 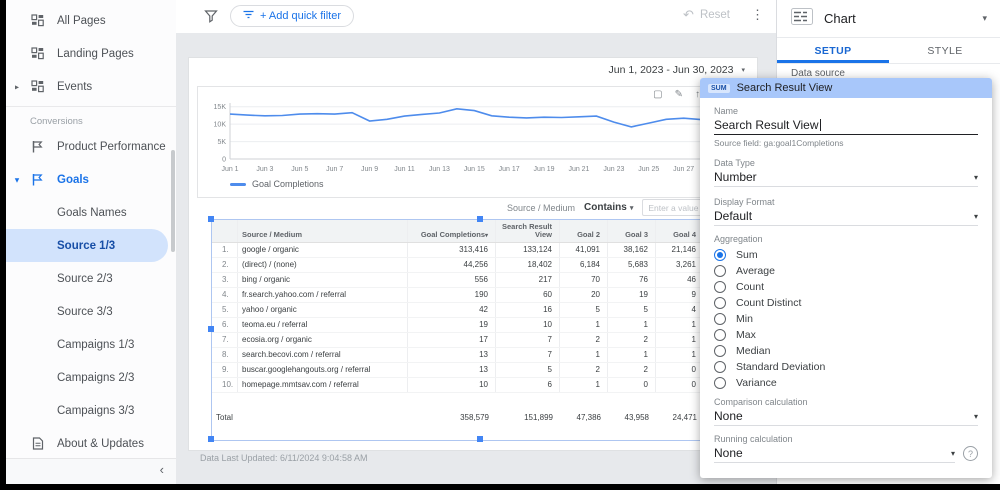 What do you see at coordinates (632, 231) in the screenshot?
I see `header-cell: Goal 3` at bounding box center [632, 231].